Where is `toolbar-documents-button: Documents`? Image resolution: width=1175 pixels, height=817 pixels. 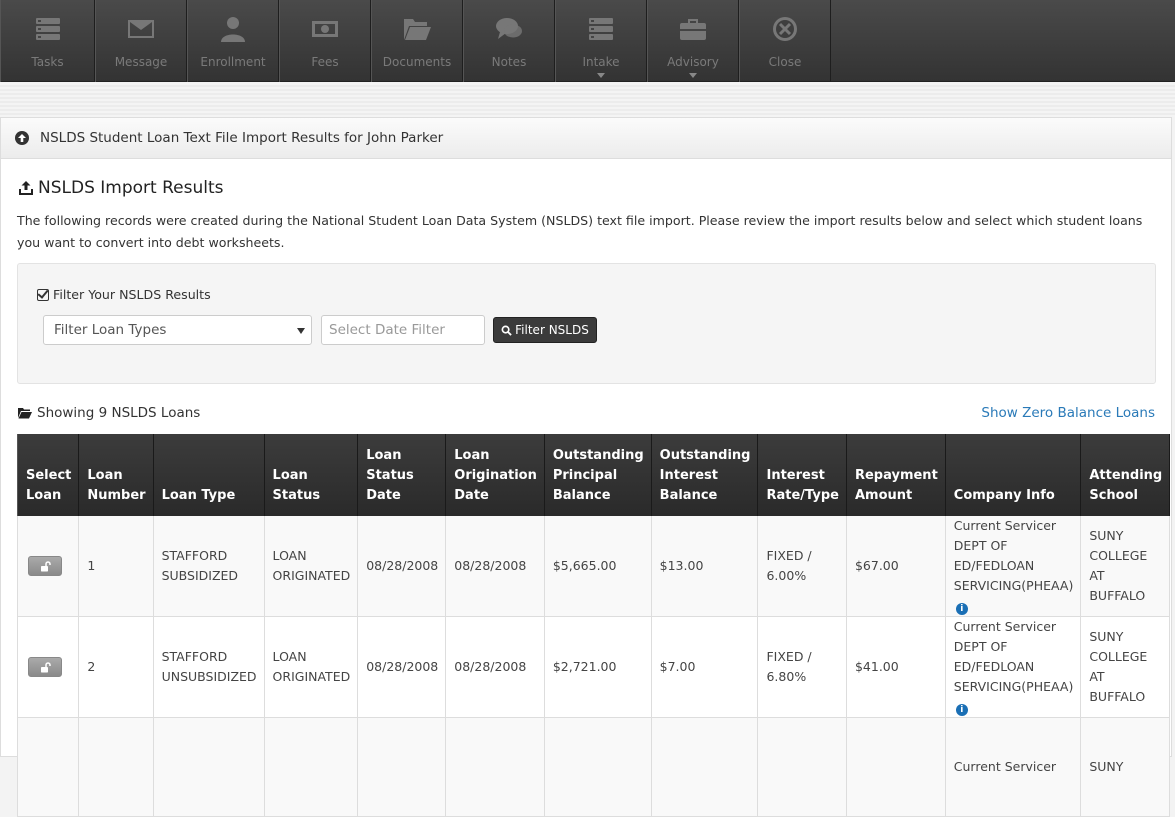 toolbar-documents-button: Documents is located at coordinates (417, 41).